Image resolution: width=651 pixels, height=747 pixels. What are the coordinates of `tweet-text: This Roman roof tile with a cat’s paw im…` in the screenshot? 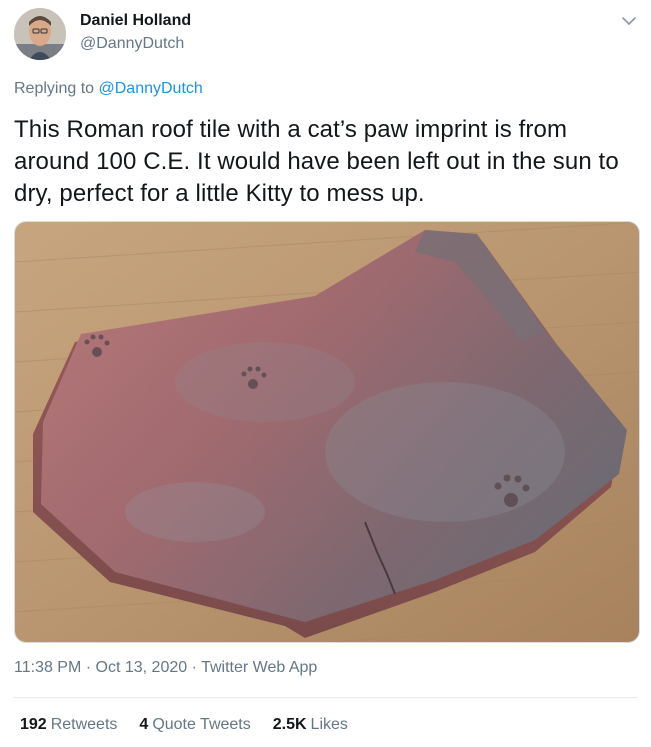 It's located at (316, 161).